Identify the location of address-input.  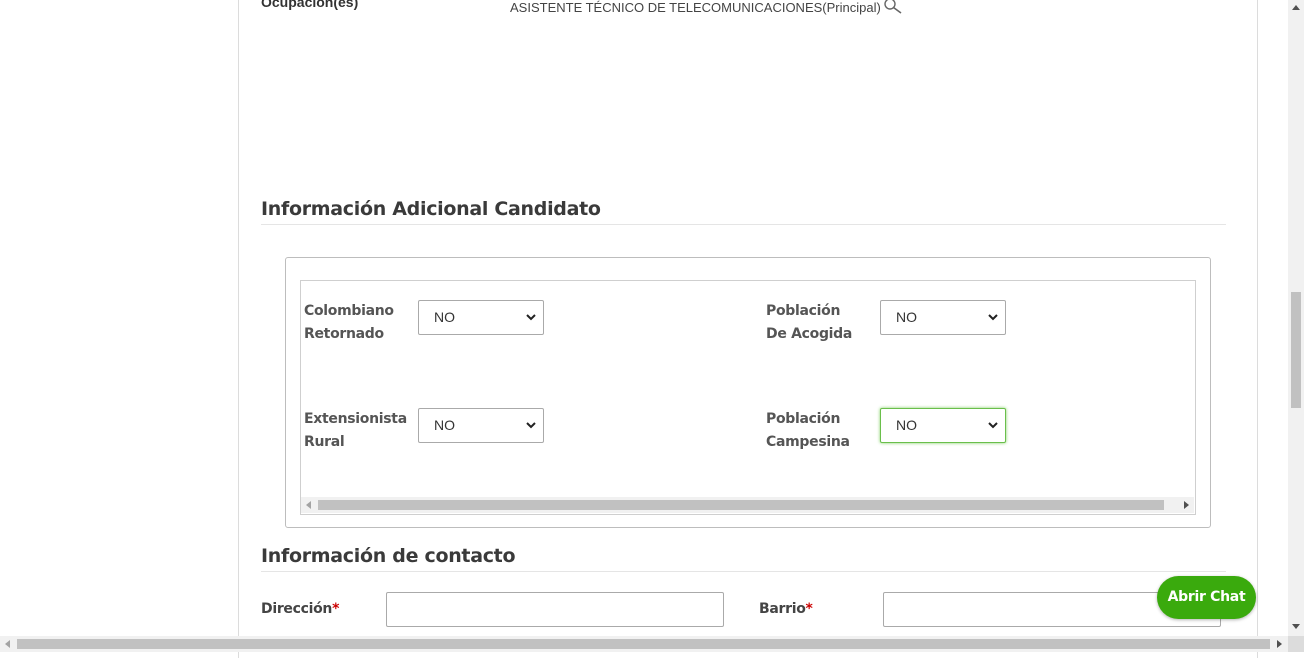
(555, 609).